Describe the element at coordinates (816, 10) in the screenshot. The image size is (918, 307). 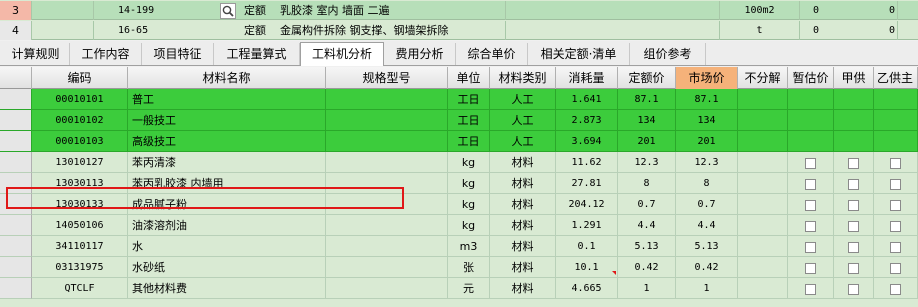
I see `row-value-1: 0` at that location.